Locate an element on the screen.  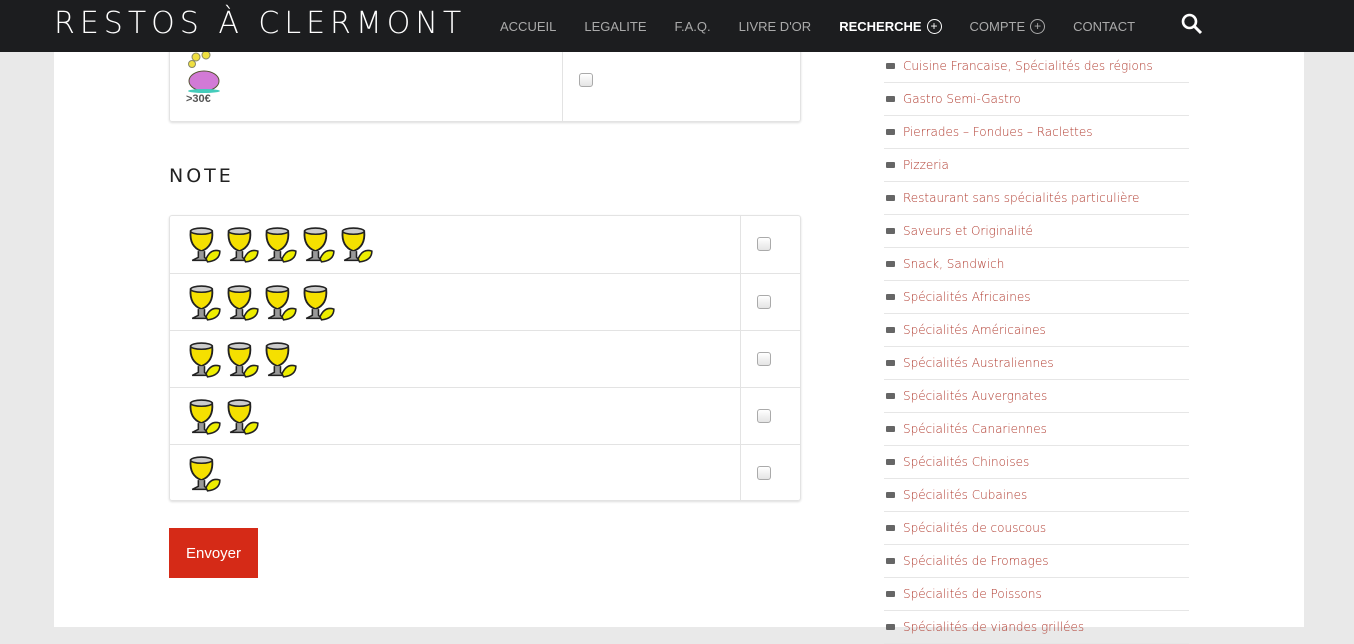
category-link: Pizzeria is located at coordinates (1036, 165).